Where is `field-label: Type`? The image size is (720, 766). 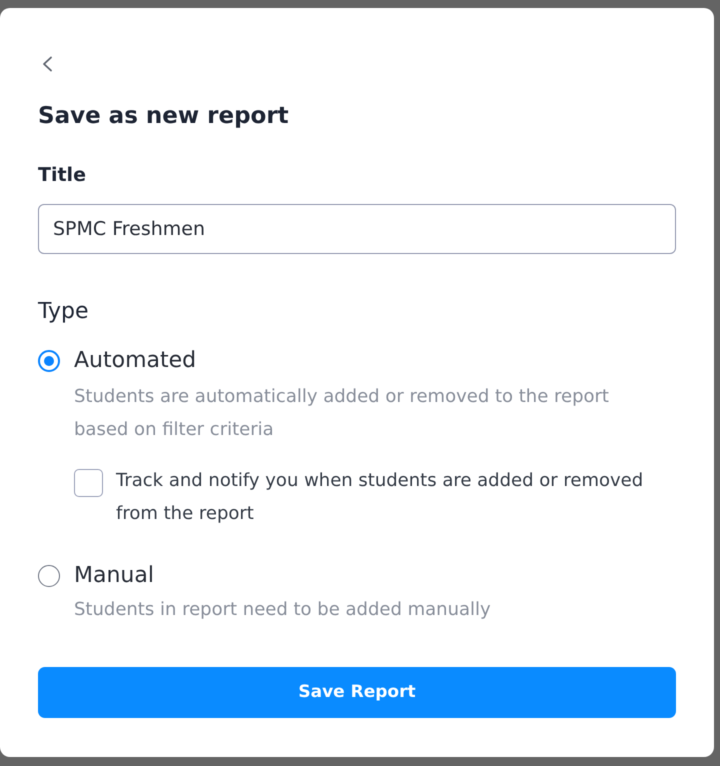 field-label: Type is located at coordinates (64, 312).